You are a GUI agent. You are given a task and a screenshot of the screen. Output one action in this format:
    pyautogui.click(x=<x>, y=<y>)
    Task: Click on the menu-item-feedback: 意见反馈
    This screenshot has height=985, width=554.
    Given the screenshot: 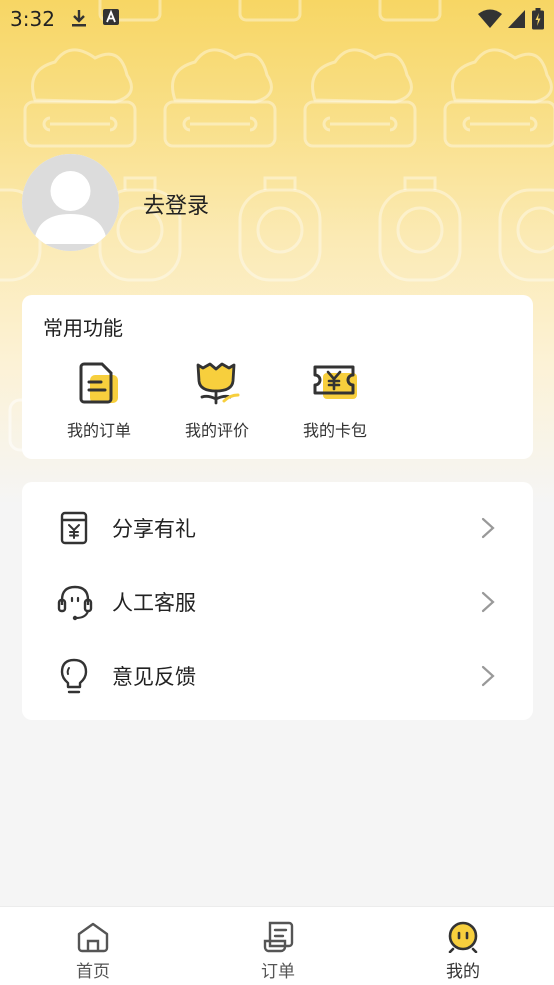 What is the action you would take?
    pyautogui.click(x=277, y=676)
    